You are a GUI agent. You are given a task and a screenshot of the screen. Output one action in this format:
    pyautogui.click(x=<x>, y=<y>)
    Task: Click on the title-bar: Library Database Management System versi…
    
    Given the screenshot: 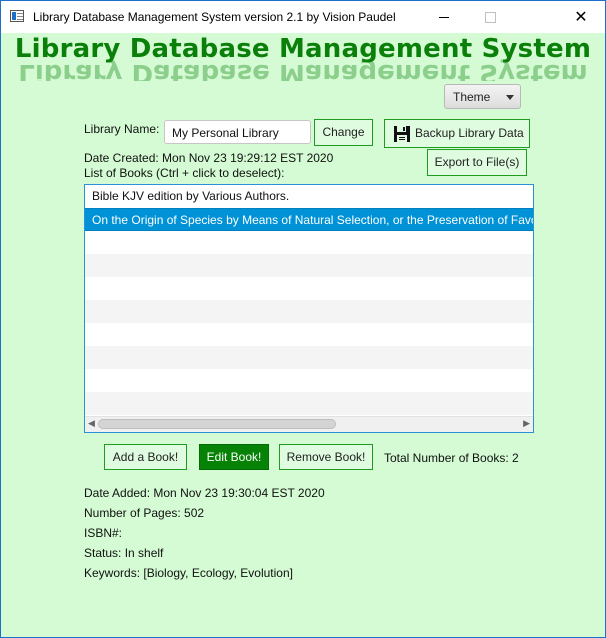 What is the action you would take?
    pyautogui.click(x=303, y=17)
    